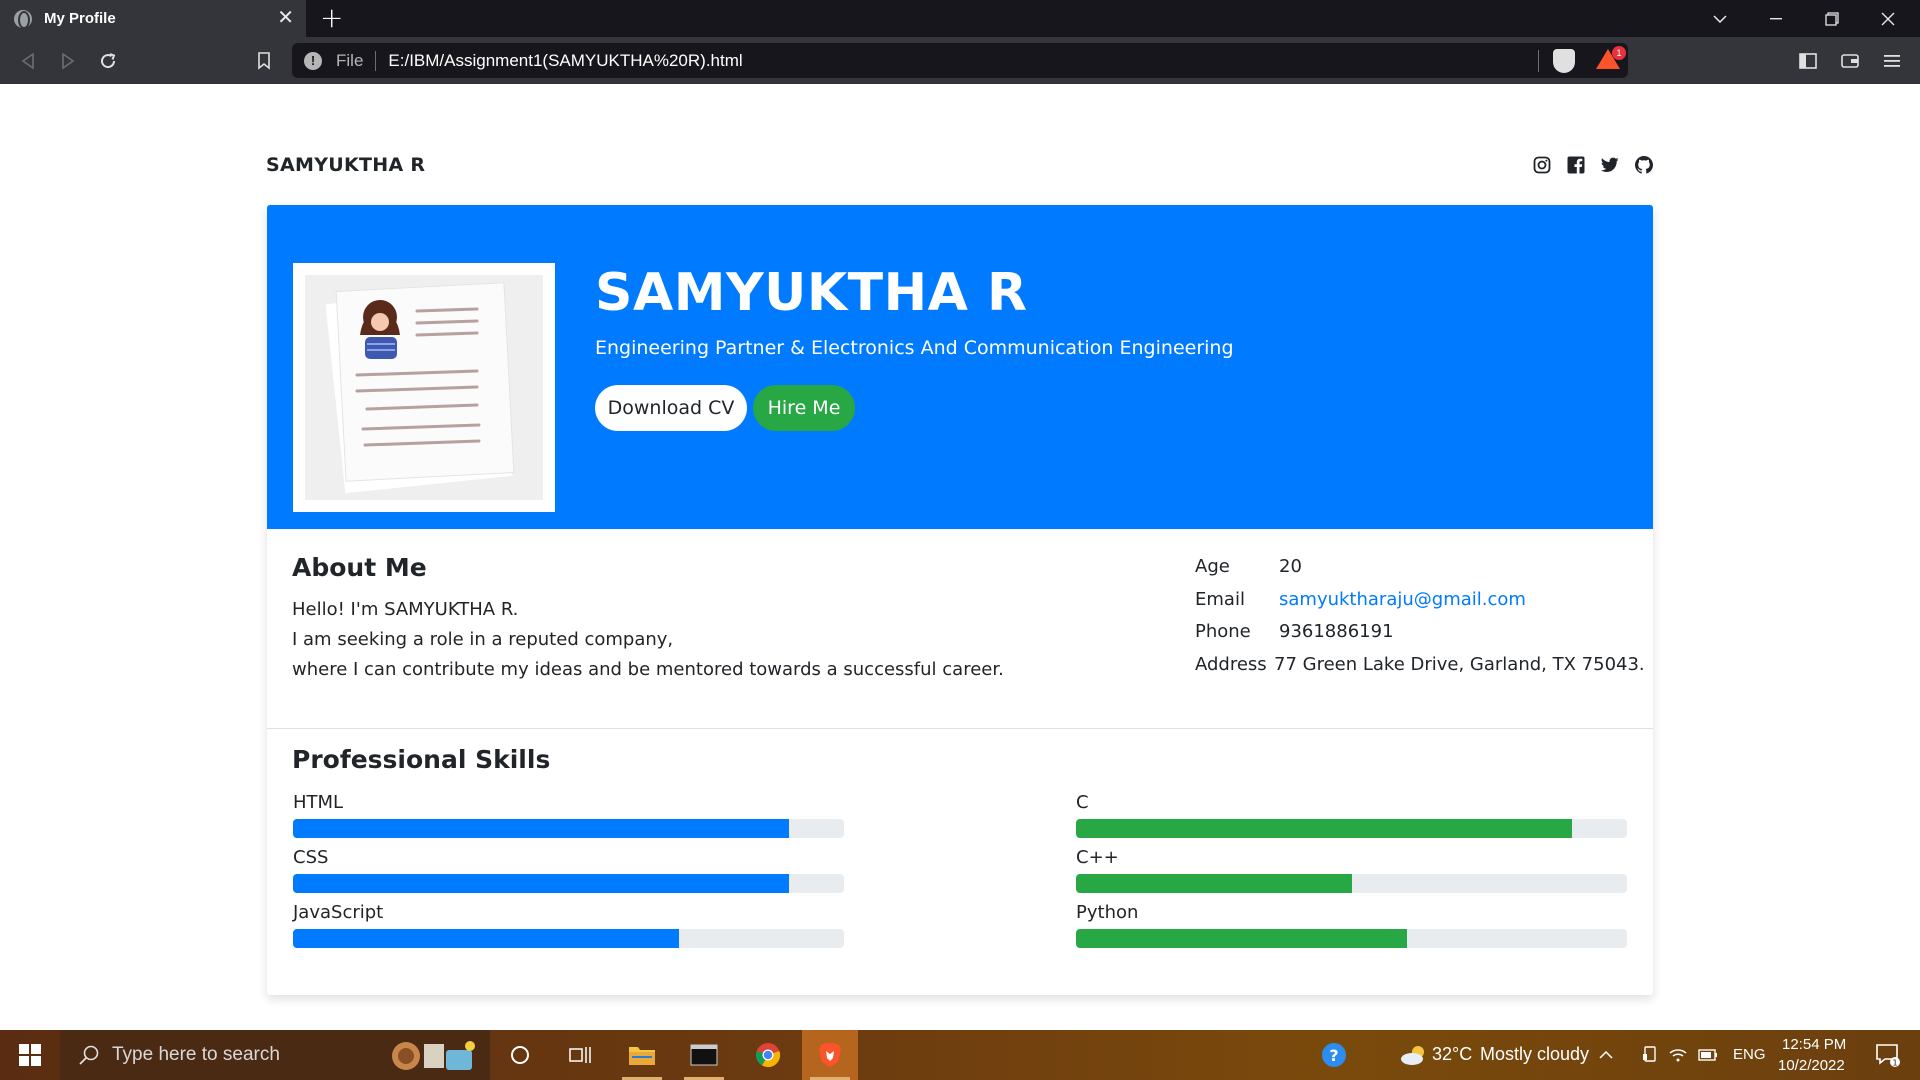 The height and width of the screenshot is (1080, 1920). What do you see at coordinates (1708, 1055) in the screenshot?
I see `battery-icon` at bounding box center [1708, 1055].